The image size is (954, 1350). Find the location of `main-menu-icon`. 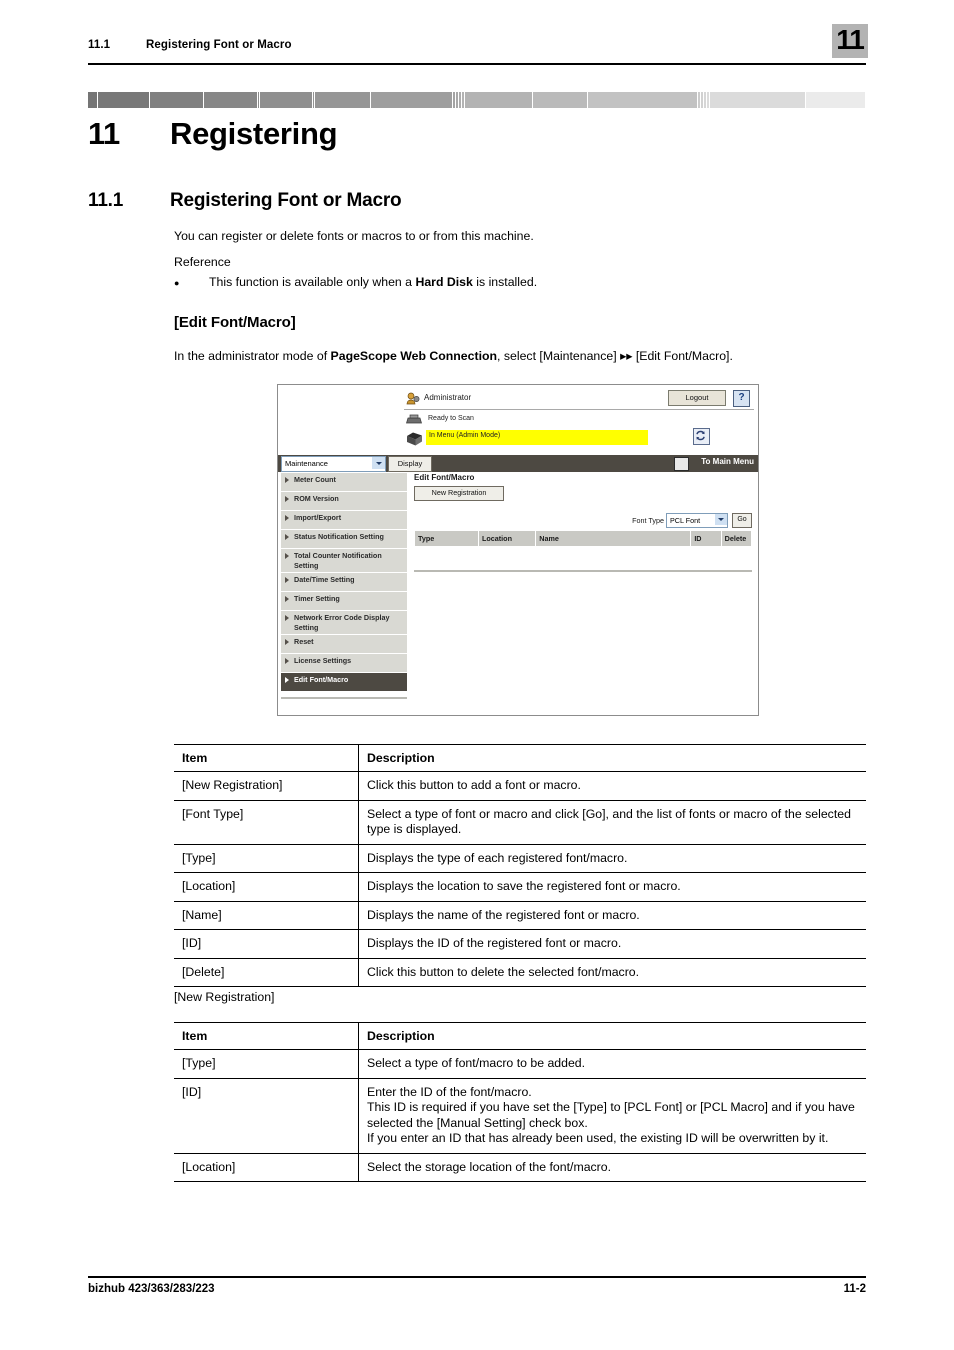

main-menu-icon is located at coordinates (681, 464).